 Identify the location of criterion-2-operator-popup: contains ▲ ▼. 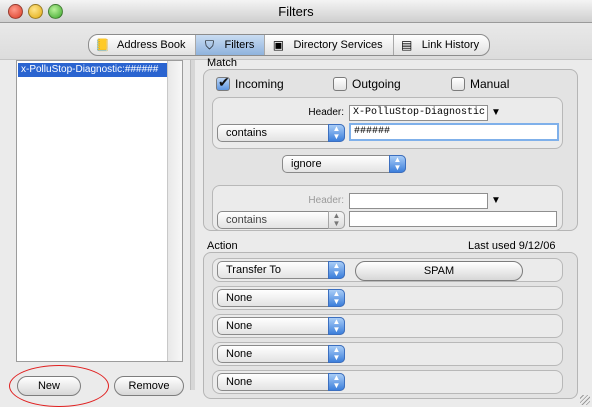
(281, 220).